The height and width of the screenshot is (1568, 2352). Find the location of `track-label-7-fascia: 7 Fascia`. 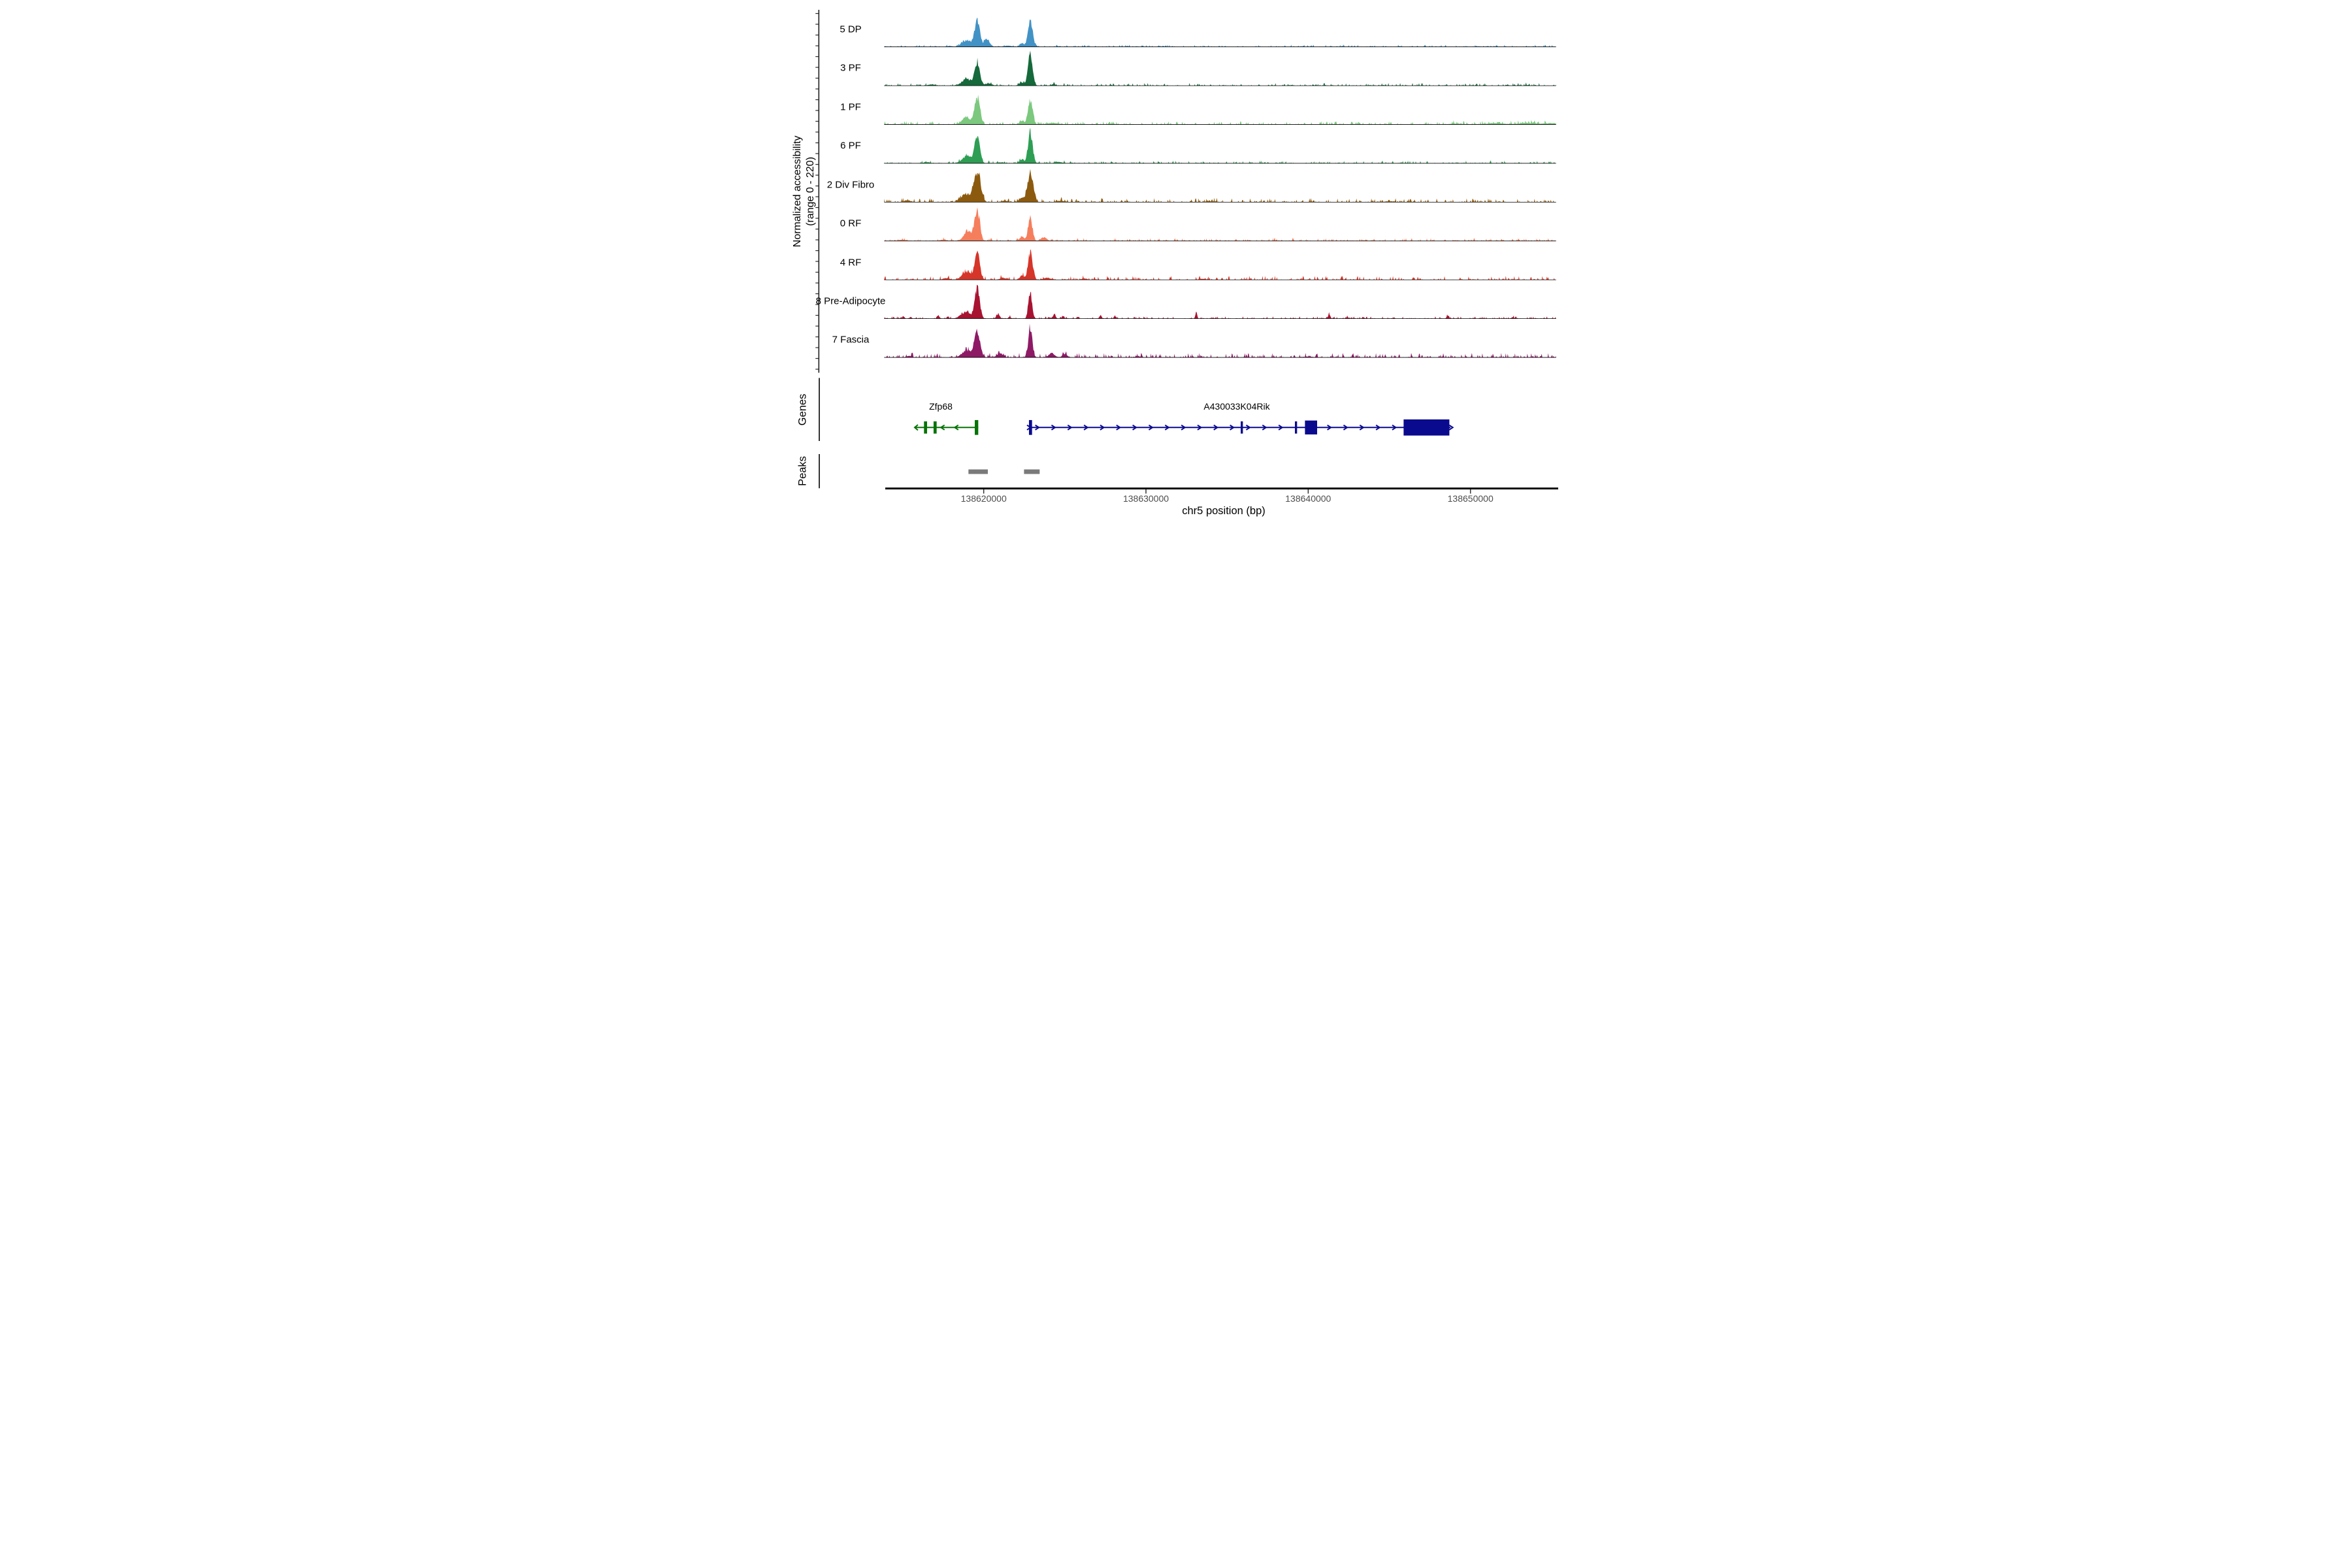

track-label-7-fascia: 7 Fascia is located at coordinates (851, 340).